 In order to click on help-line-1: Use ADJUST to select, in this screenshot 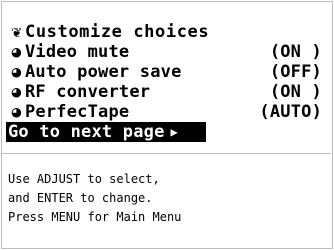, I will do `click(84, 179)`.